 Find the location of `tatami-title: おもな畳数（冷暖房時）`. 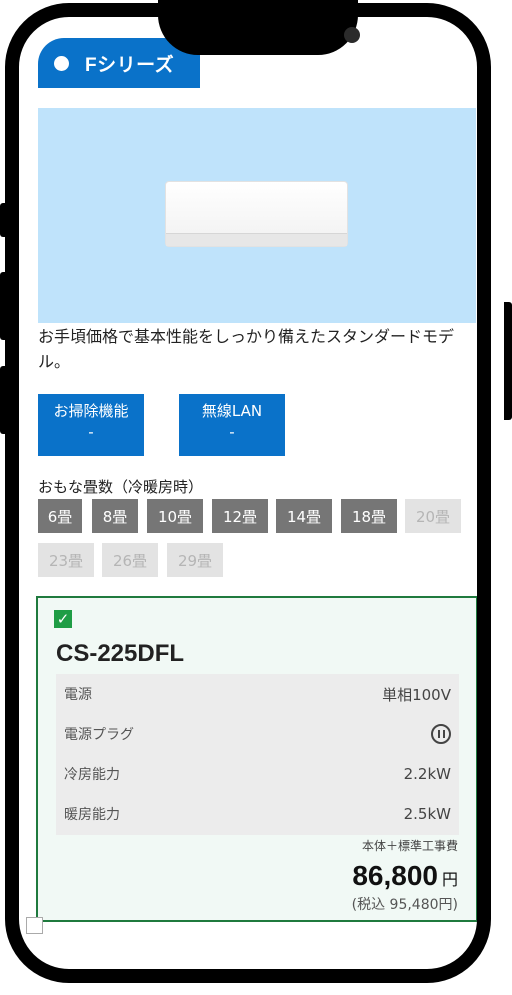

tatami-title: おもな畳数（冷暖房時） is located at coordinates (121, 487).